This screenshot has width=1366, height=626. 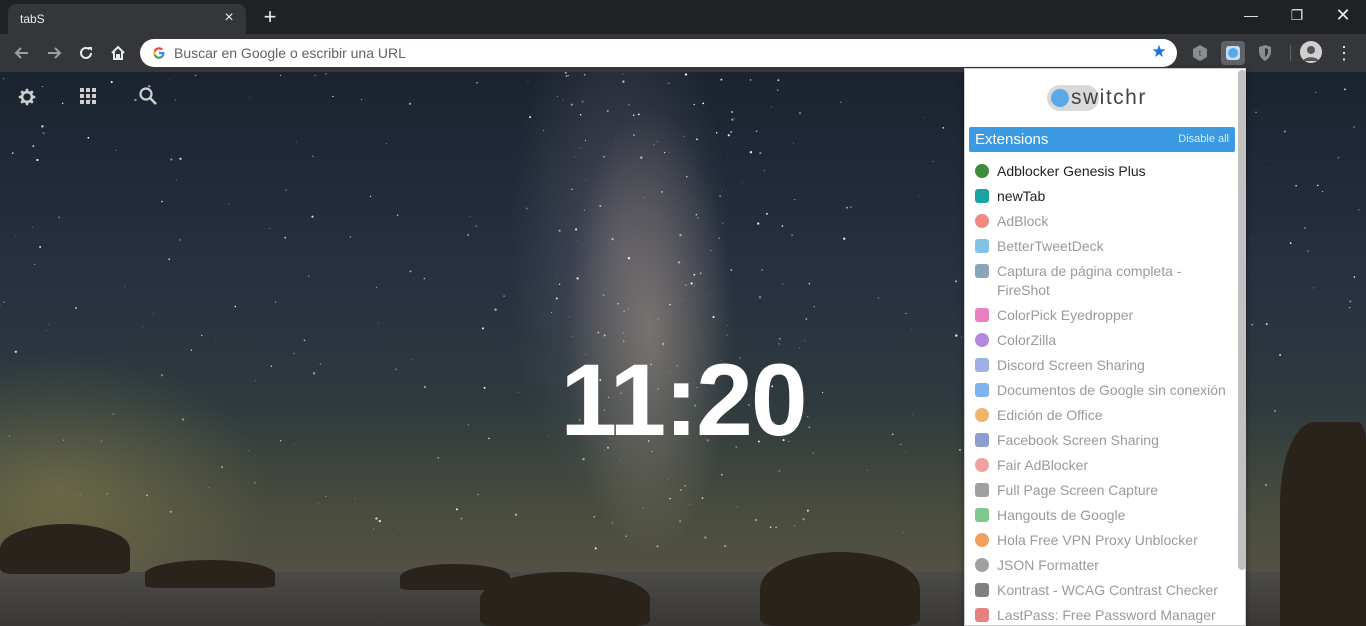 I want to click on extension-list-item: ColorPick Eyedropper, so click(x=1106, y=315).